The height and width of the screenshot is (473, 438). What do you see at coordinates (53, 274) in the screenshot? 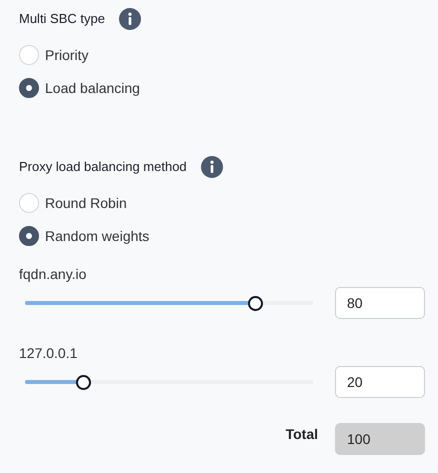
I see `host-label: fqdn.any.io` at bounding box center [53, 274].